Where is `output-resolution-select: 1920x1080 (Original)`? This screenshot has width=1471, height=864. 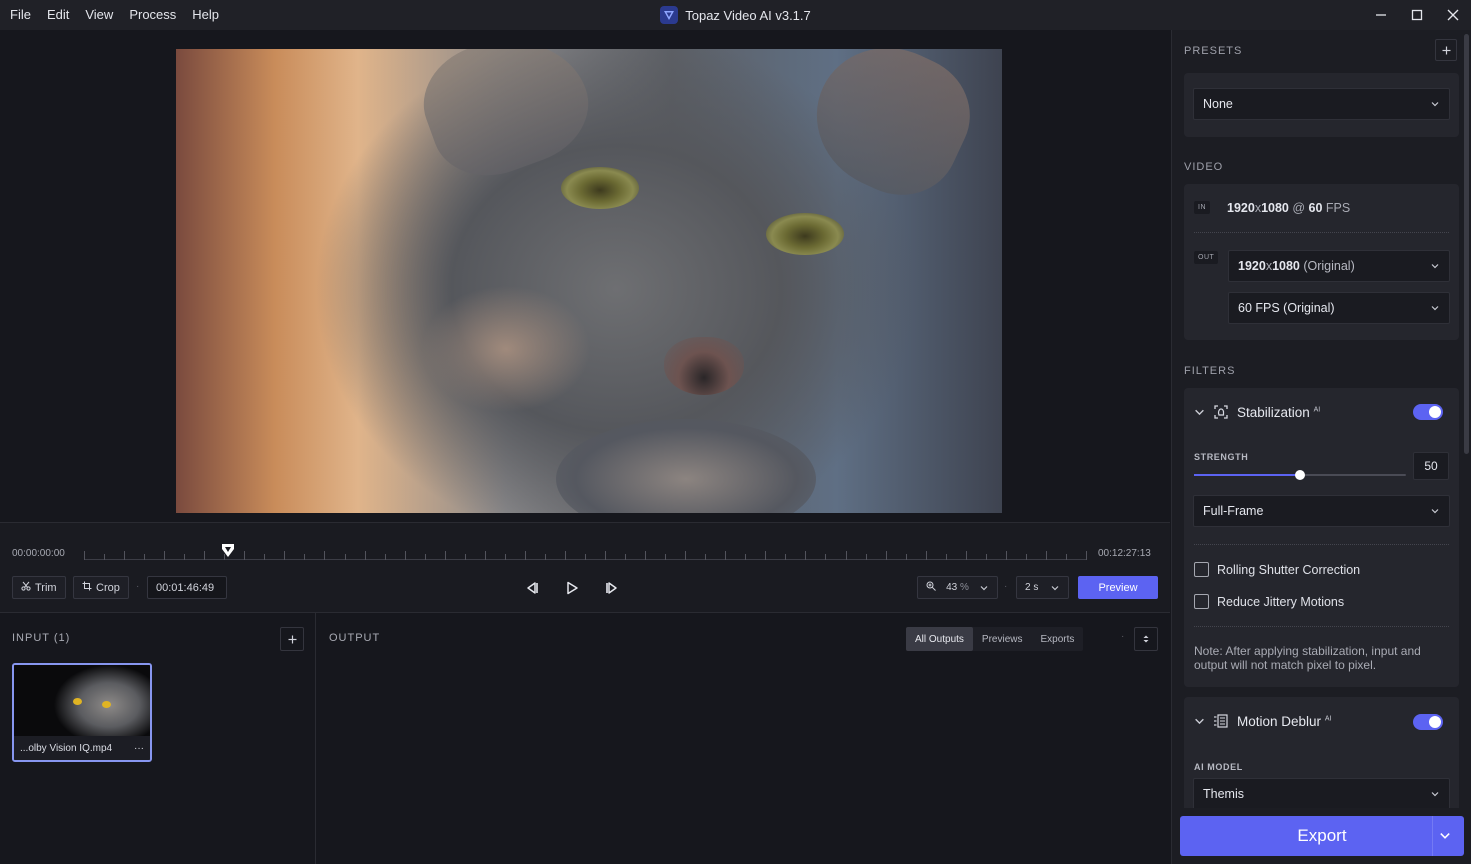 output-resolution-select: 1920x1080 (Original) is located at coordinates (1339, 266).